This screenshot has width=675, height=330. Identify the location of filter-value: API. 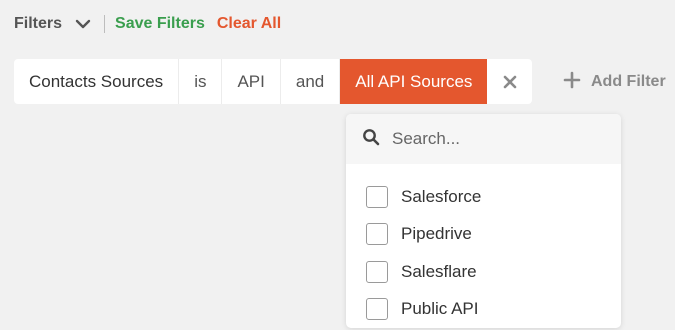
(251, 81).